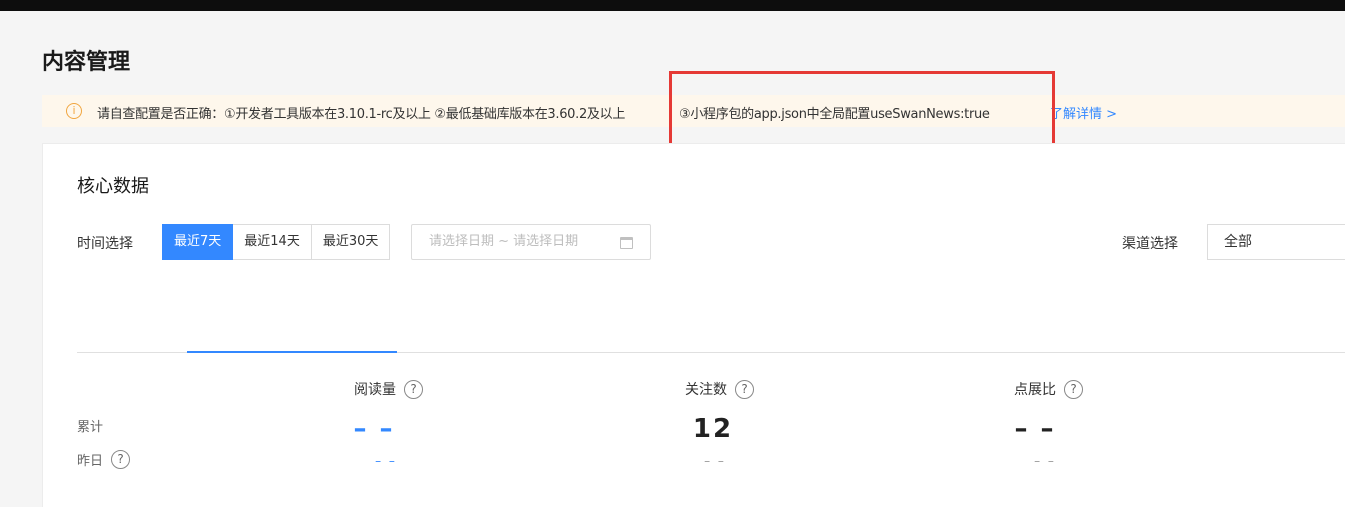 The image size is (1345, 507). Describe the element at coordinates (672, 5) in the screenshot. I see `top-bar` at that location.